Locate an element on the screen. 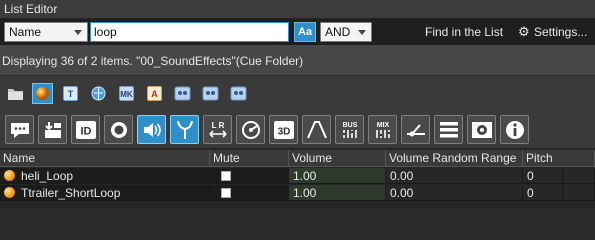 This screenshot has width=595, height=240. column-header-volume: Volume is located at coordinates (337, 158).